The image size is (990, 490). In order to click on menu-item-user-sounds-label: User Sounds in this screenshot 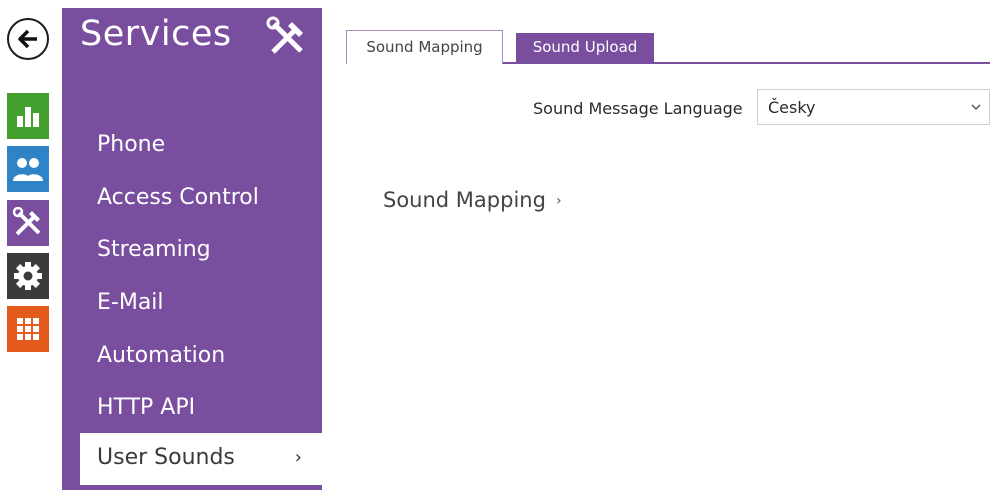, I will do `click(166, 457)`.